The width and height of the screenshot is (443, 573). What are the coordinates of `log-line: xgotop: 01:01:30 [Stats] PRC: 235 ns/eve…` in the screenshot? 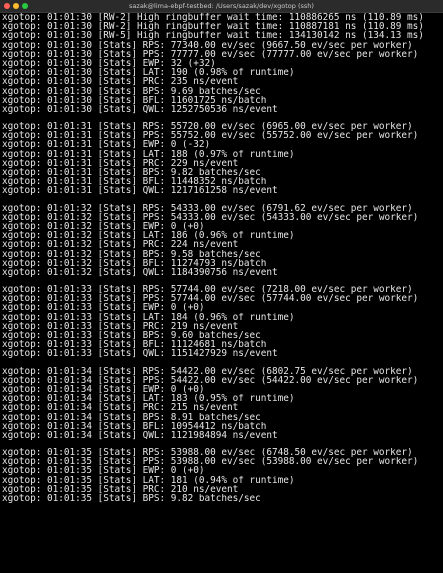 It's located at (120, 82).